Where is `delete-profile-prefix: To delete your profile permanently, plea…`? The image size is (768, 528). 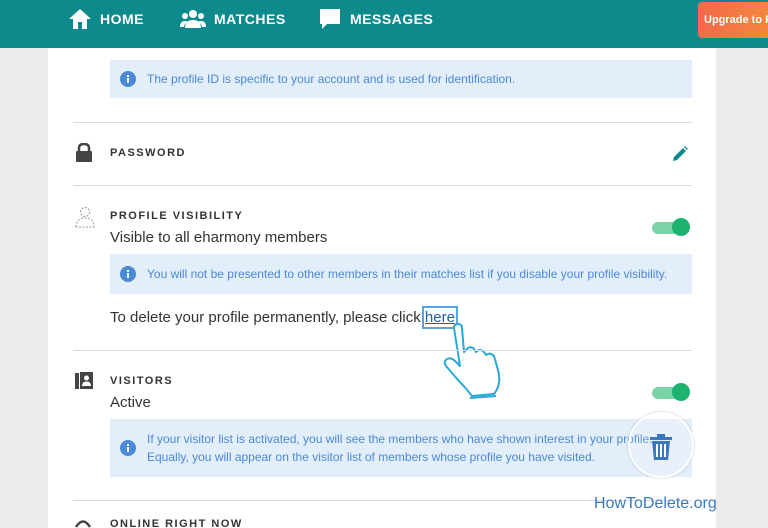 delete-profile-prefix: To delete your profile permanently, plea… is located at coordinates (267, 317).